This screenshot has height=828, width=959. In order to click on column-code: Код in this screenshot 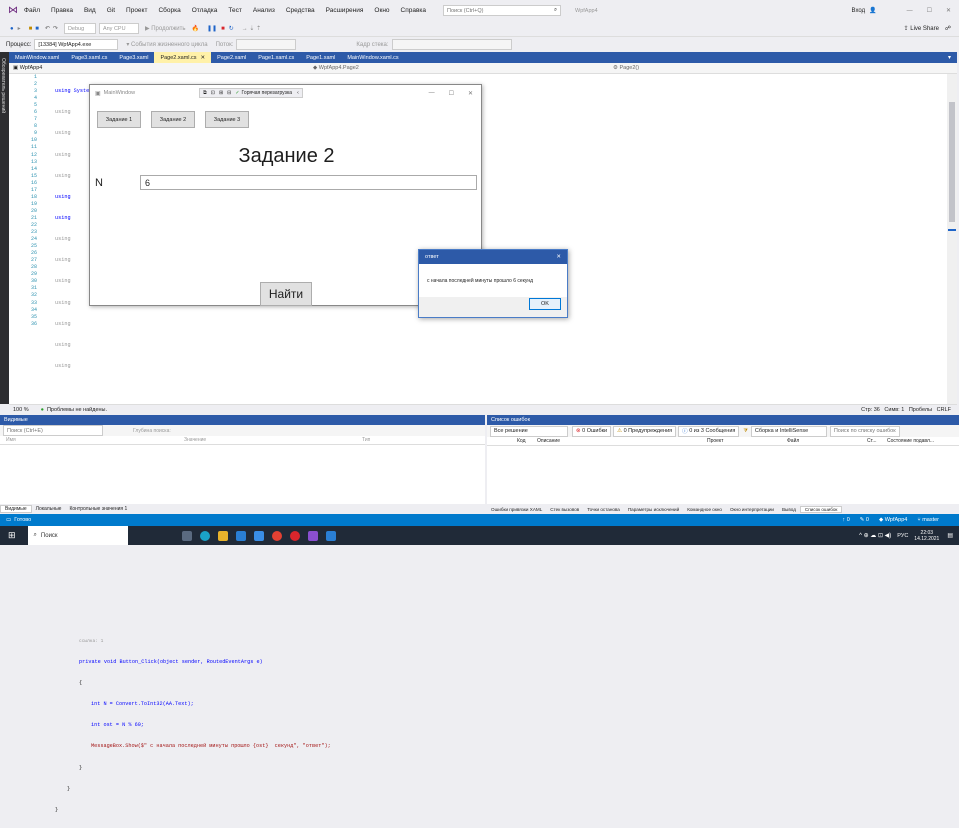, I will do `click(527, 441)`.